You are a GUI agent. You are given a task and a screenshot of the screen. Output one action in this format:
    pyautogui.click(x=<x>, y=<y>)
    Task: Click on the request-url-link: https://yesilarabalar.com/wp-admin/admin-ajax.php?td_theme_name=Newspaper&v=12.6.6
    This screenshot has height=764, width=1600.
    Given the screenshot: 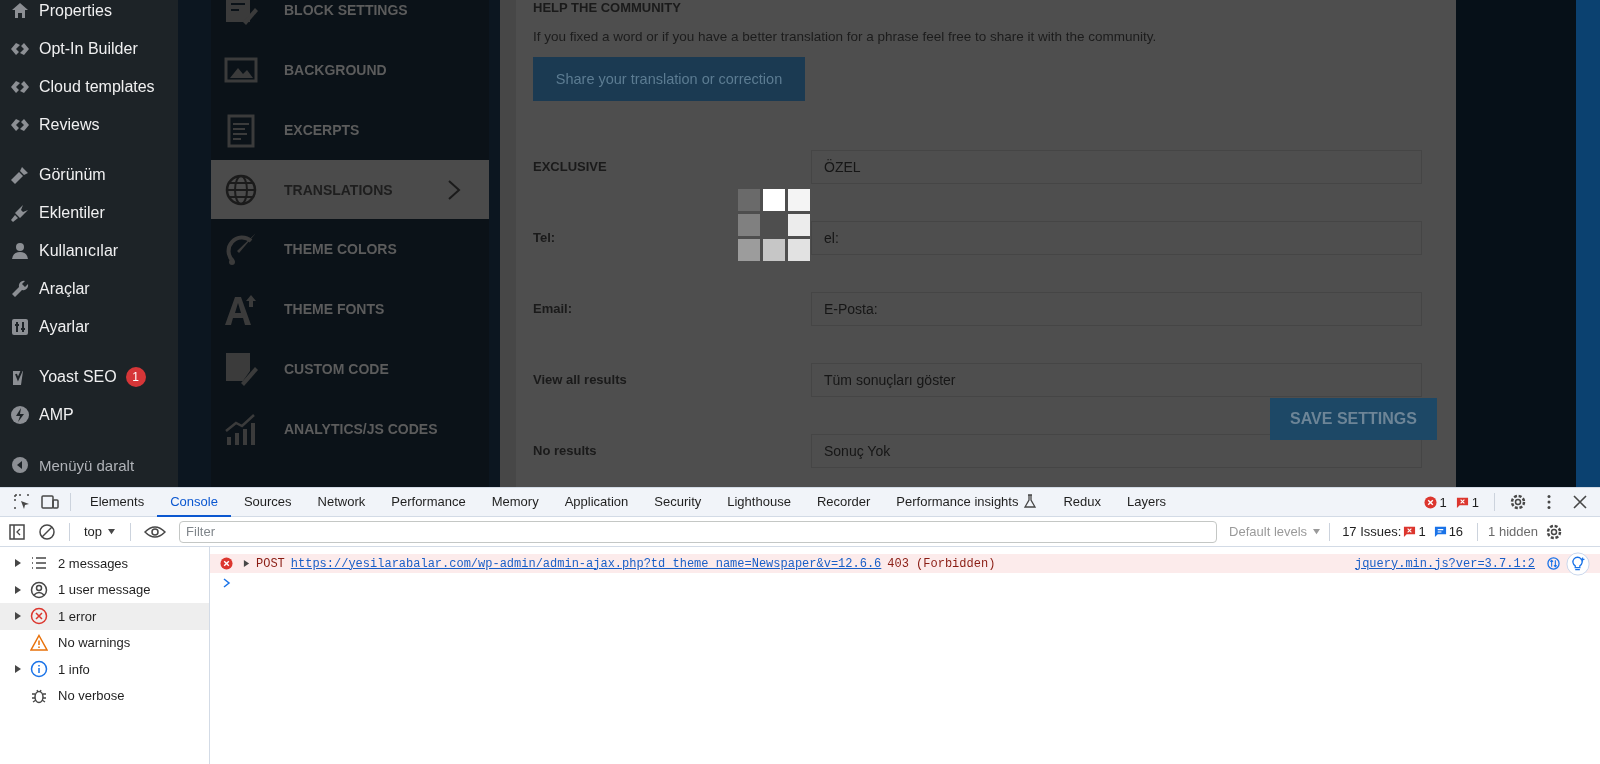 What is the action you would take?
    pyautogui.click(x=586, y=563)
    